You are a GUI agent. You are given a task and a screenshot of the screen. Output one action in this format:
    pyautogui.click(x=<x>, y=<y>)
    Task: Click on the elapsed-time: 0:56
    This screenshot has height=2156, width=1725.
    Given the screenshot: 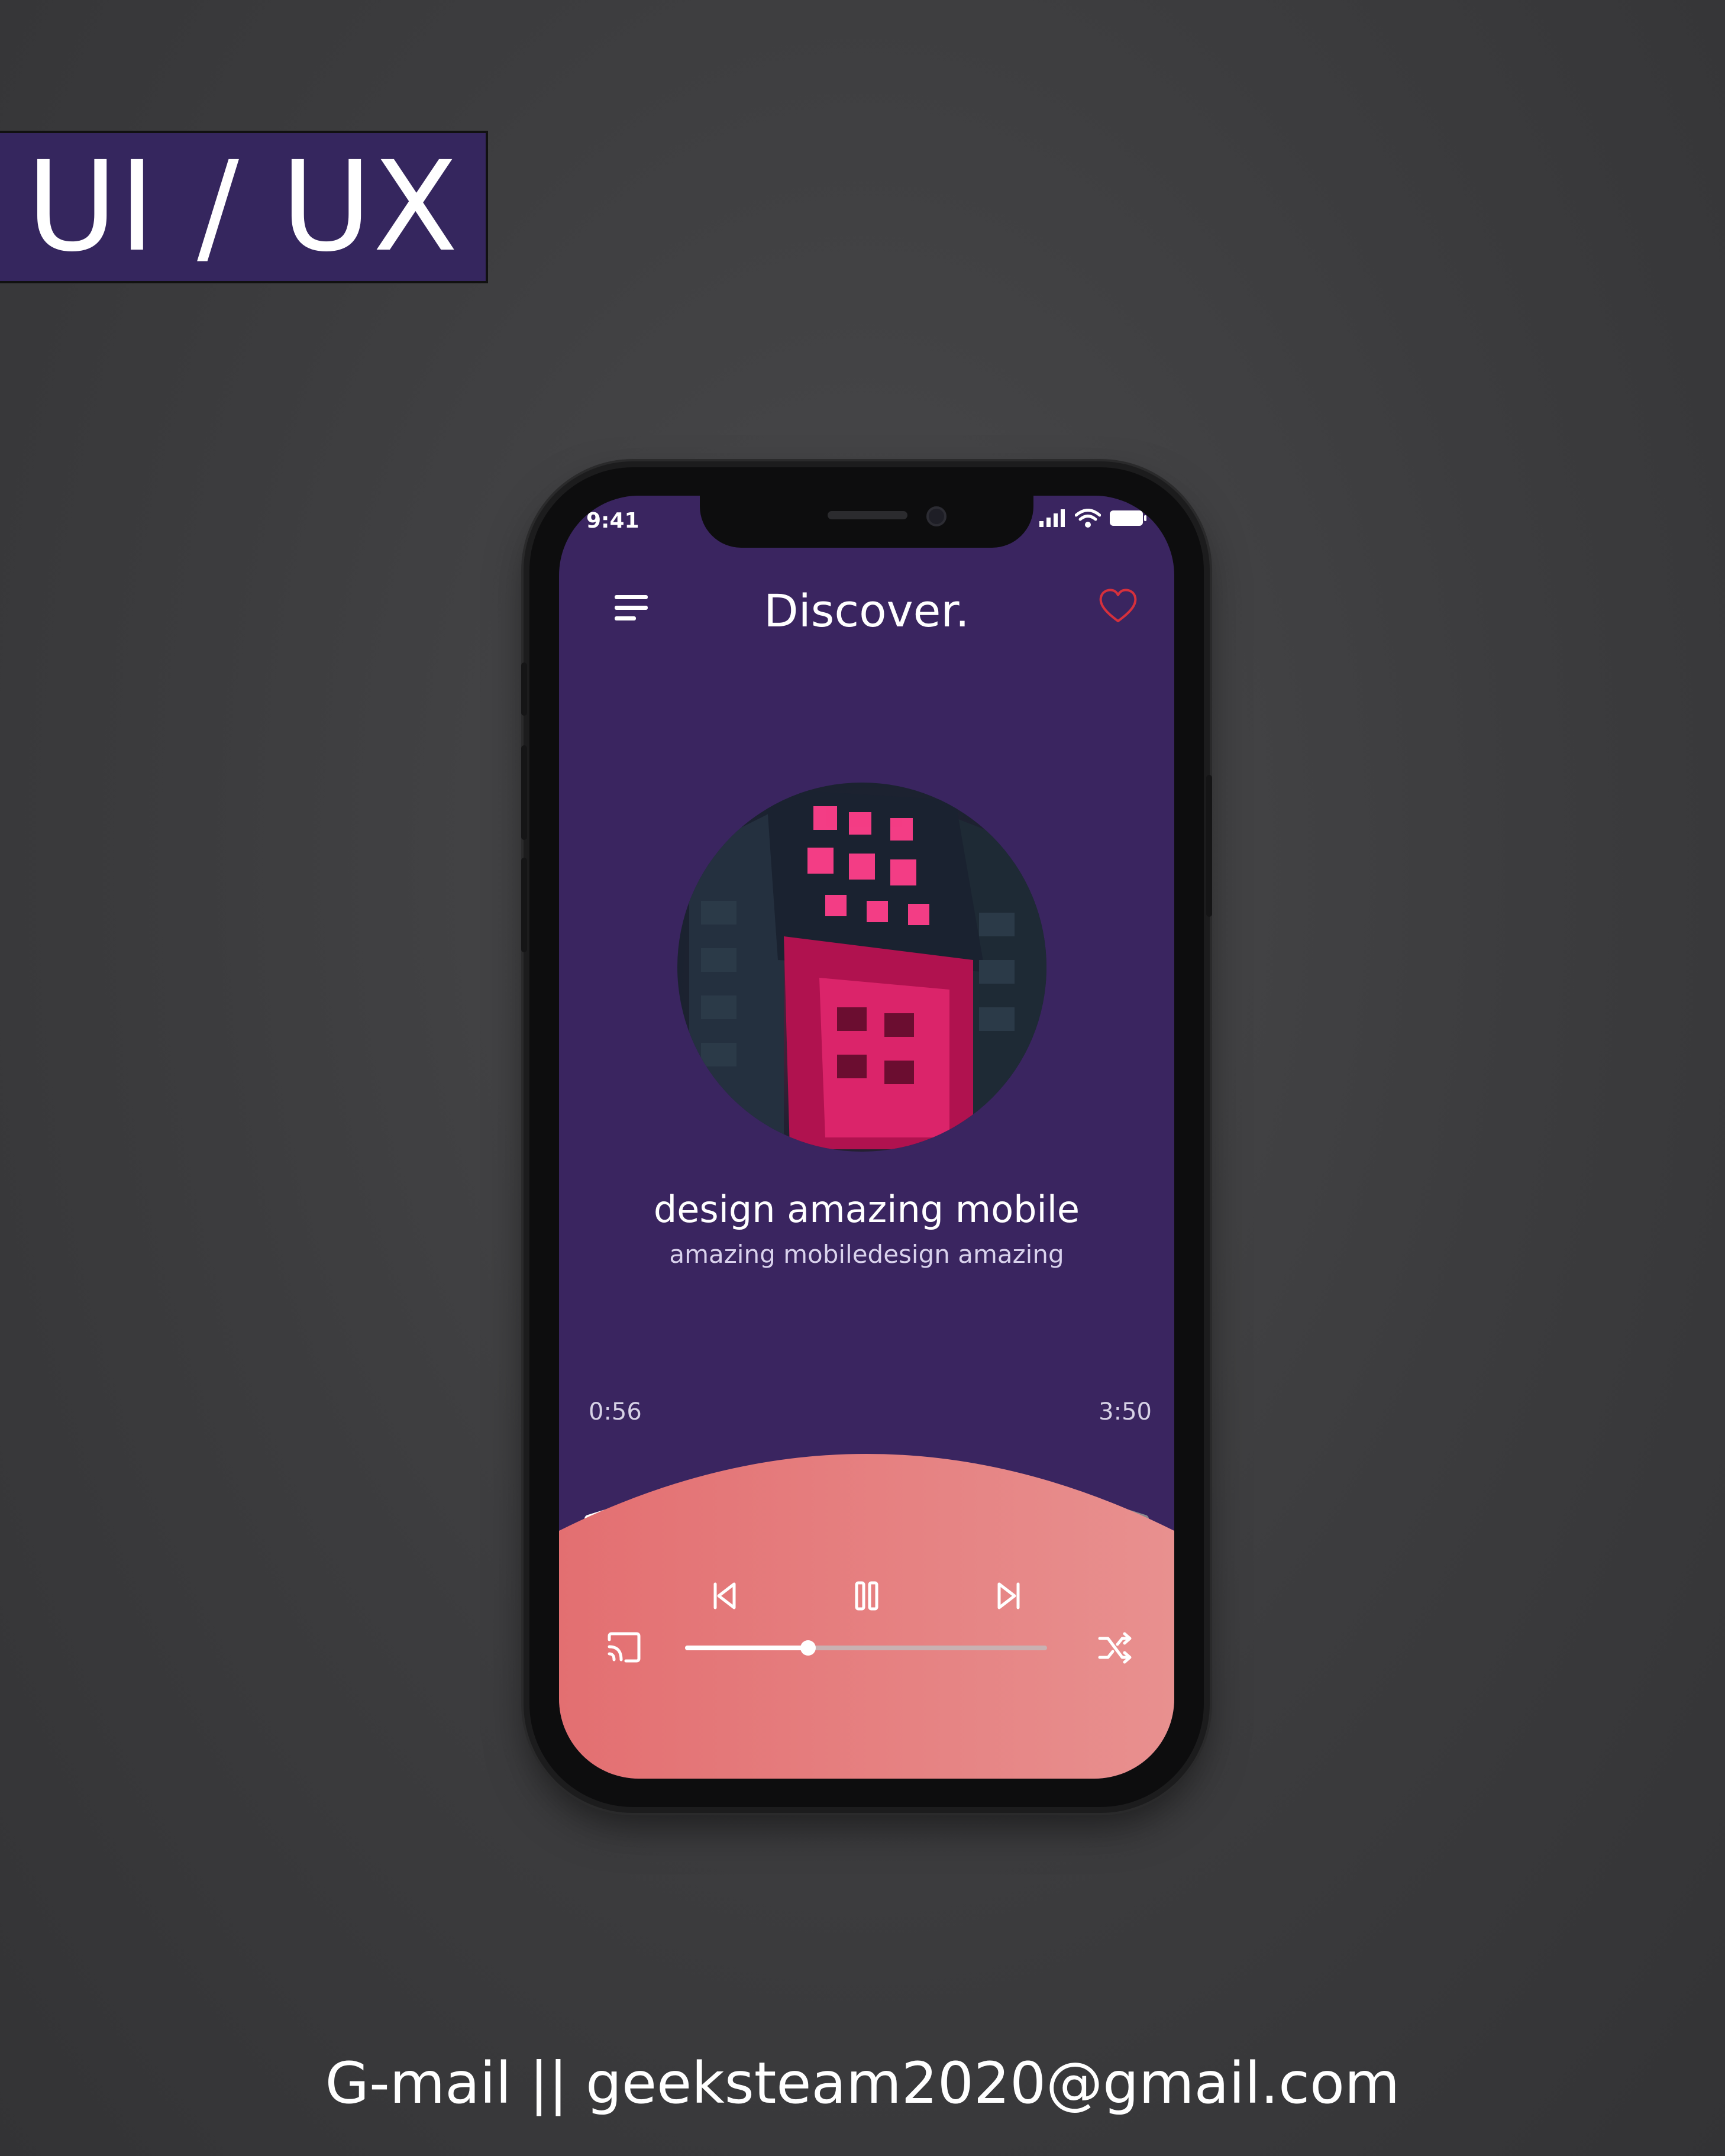 What is the action you would take?
    pyautogui.click(x=615, y=1412)
    